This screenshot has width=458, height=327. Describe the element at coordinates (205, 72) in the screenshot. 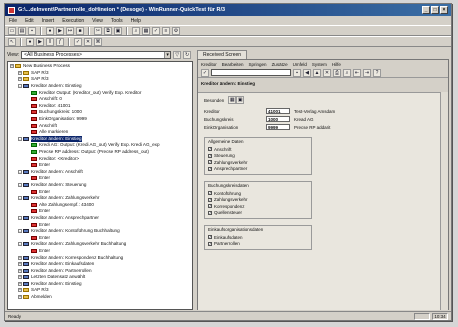

I see `enter-icon: ✓` at that location.